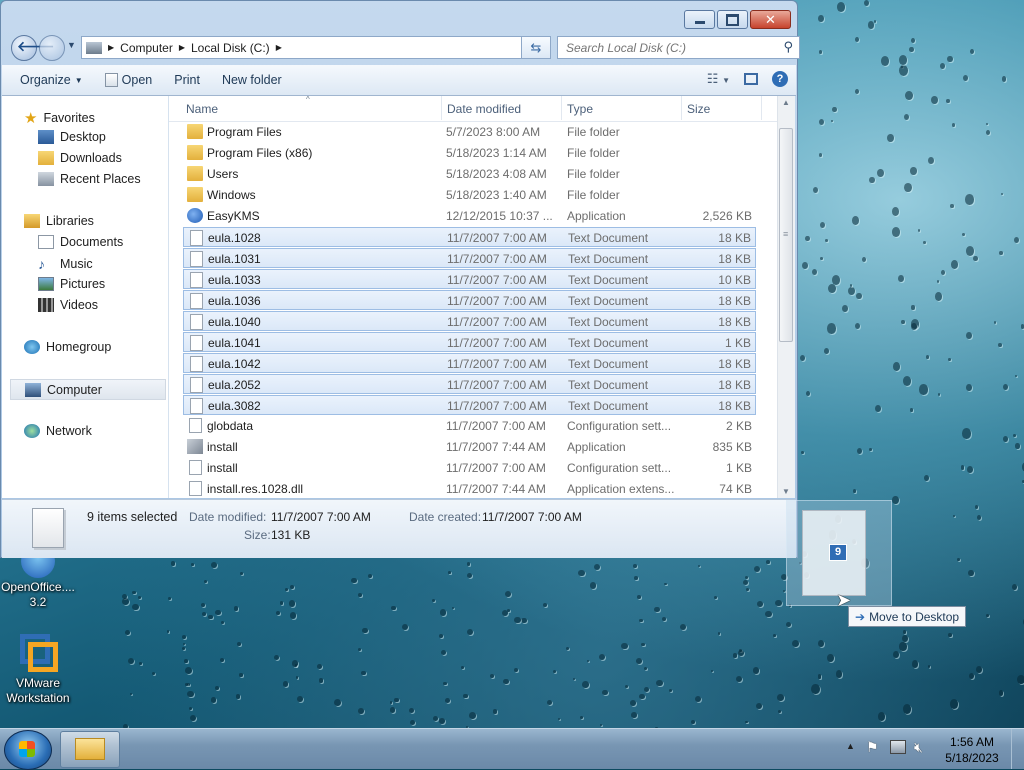 This screenshot has height=770, width=1024. I want to click on nav-downloads: Downloads, so click(80, 158).